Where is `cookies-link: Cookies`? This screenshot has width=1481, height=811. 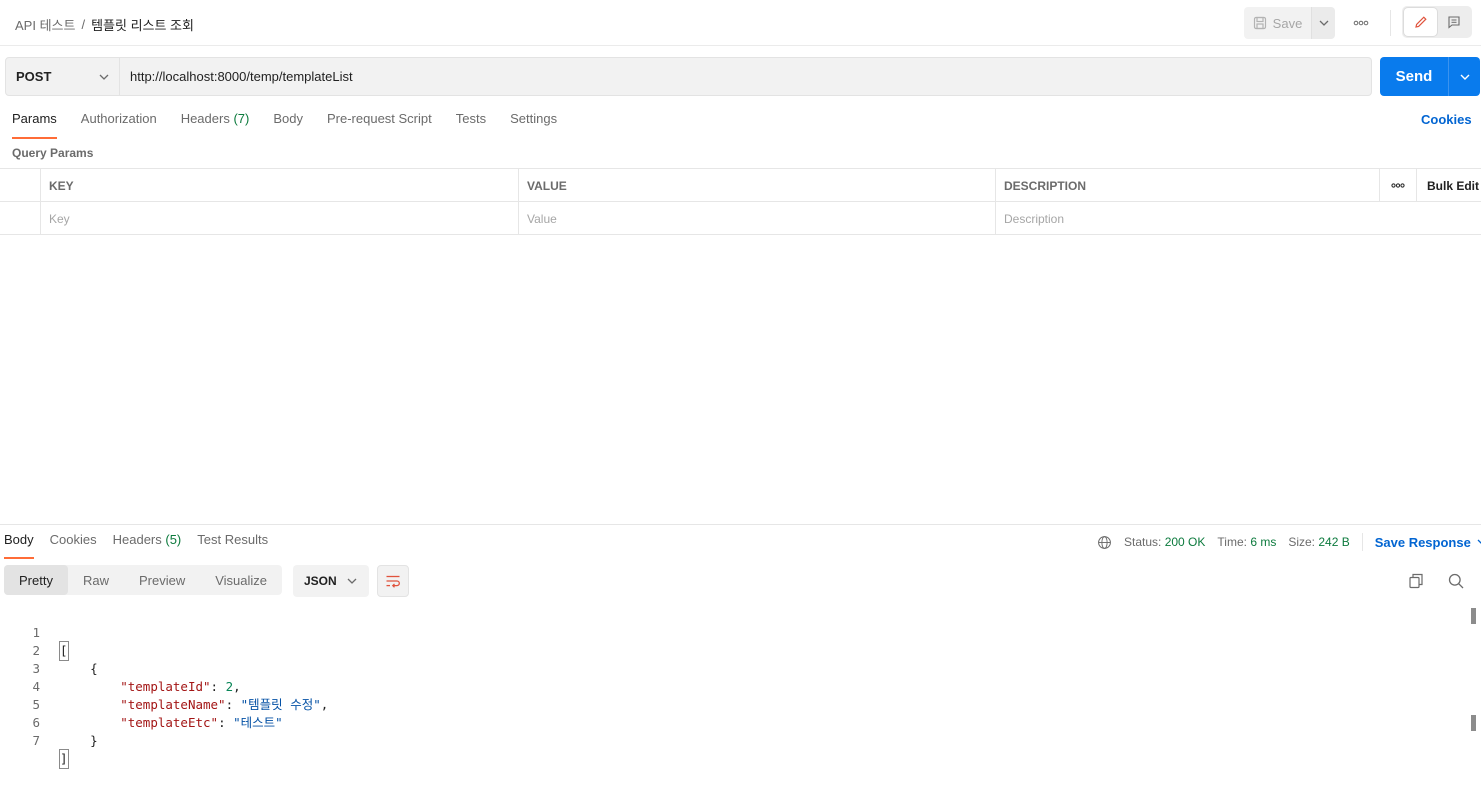 cookies-link: Cookies is located at coordinates (1446, 119).